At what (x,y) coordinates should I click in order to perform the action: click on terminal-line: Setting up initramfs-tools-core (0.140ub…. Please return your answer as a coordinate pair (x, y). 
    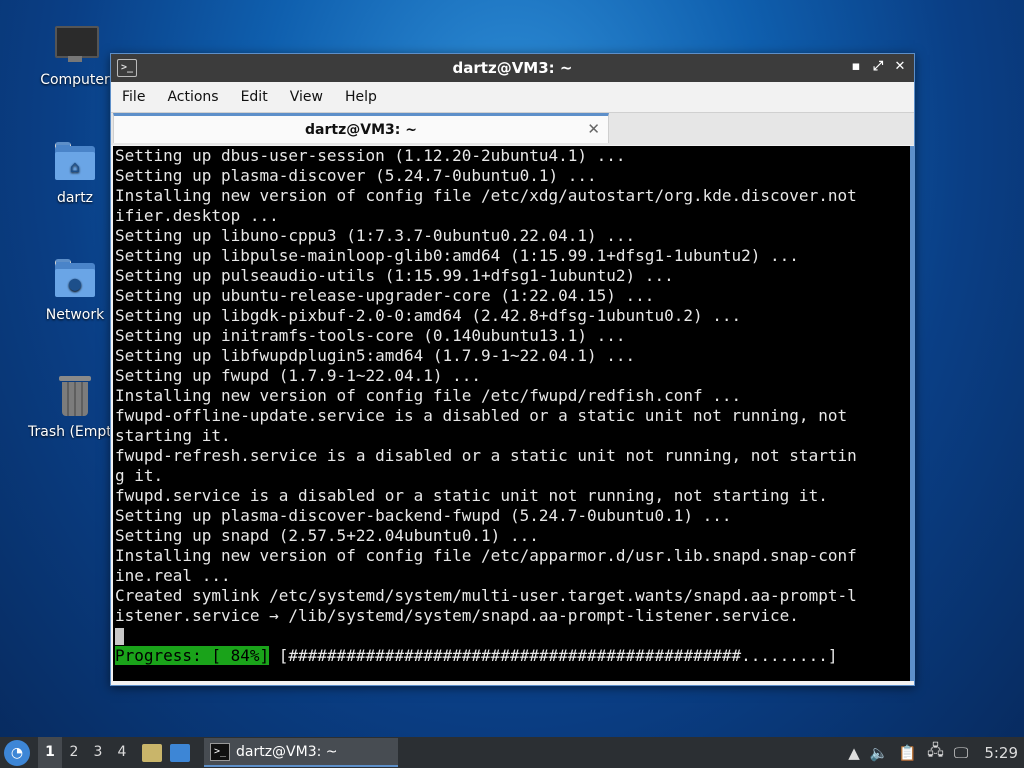
    Looking at the image, I should click on (370, 335).